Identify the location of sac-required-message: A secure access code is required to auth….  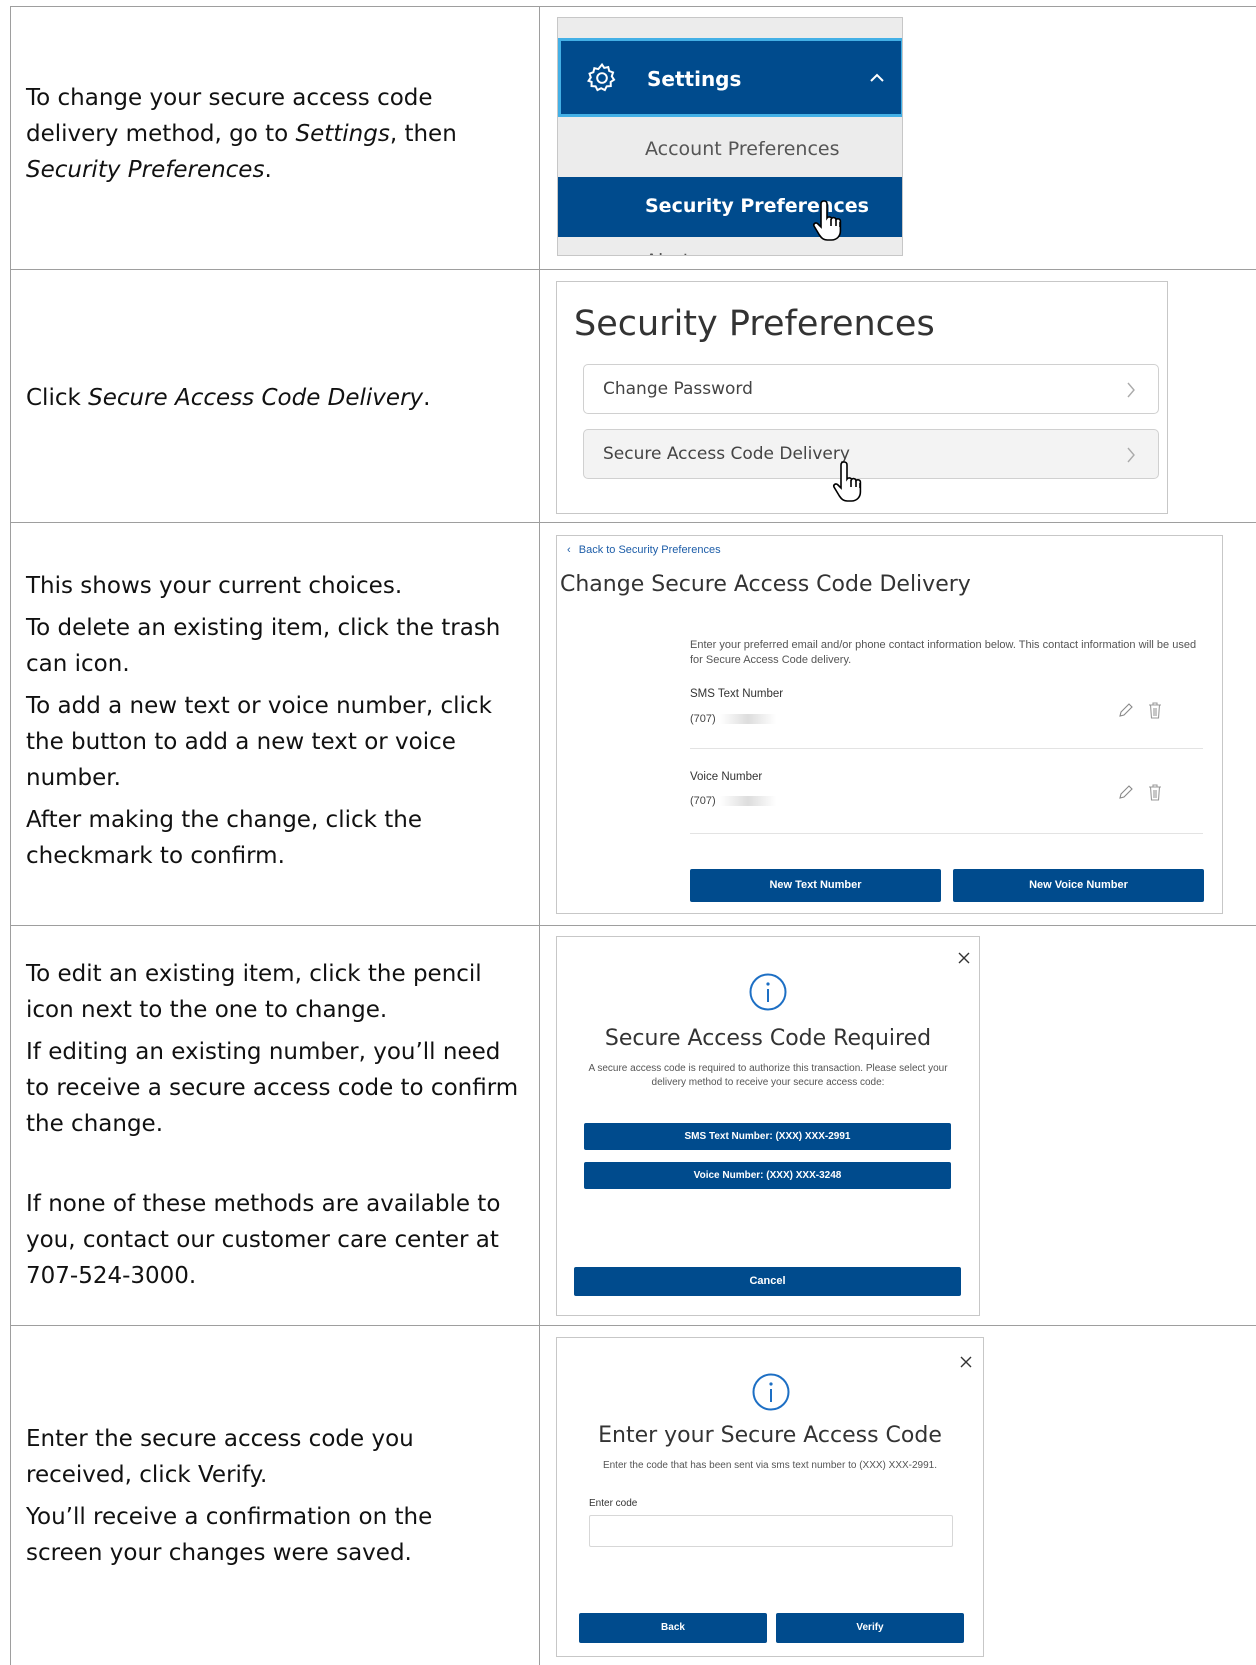
(768, 1075).